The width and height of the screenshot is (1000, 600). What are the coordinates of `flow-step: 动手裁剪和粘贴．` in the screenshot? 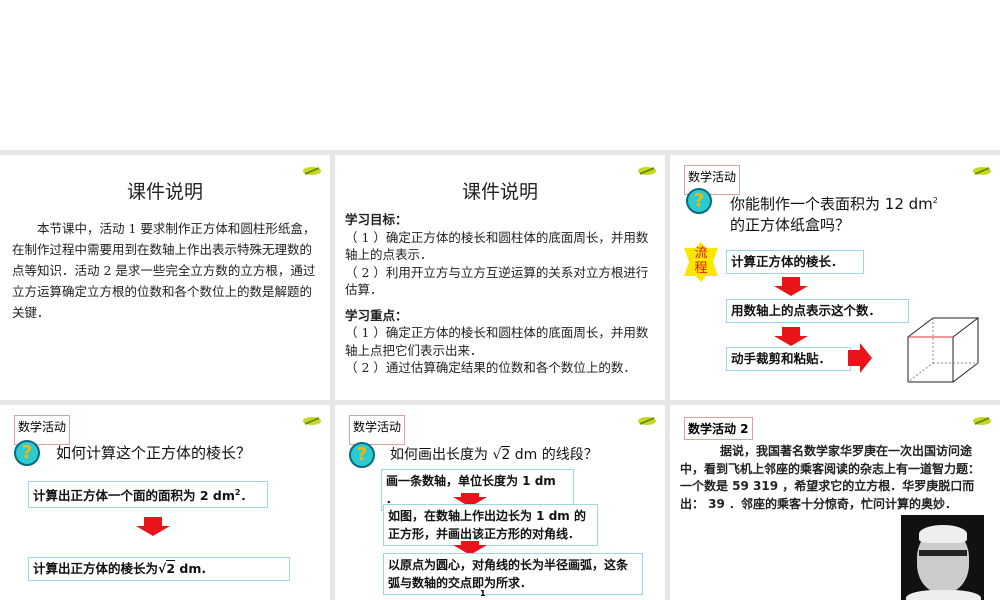 It's located at (788, 359).